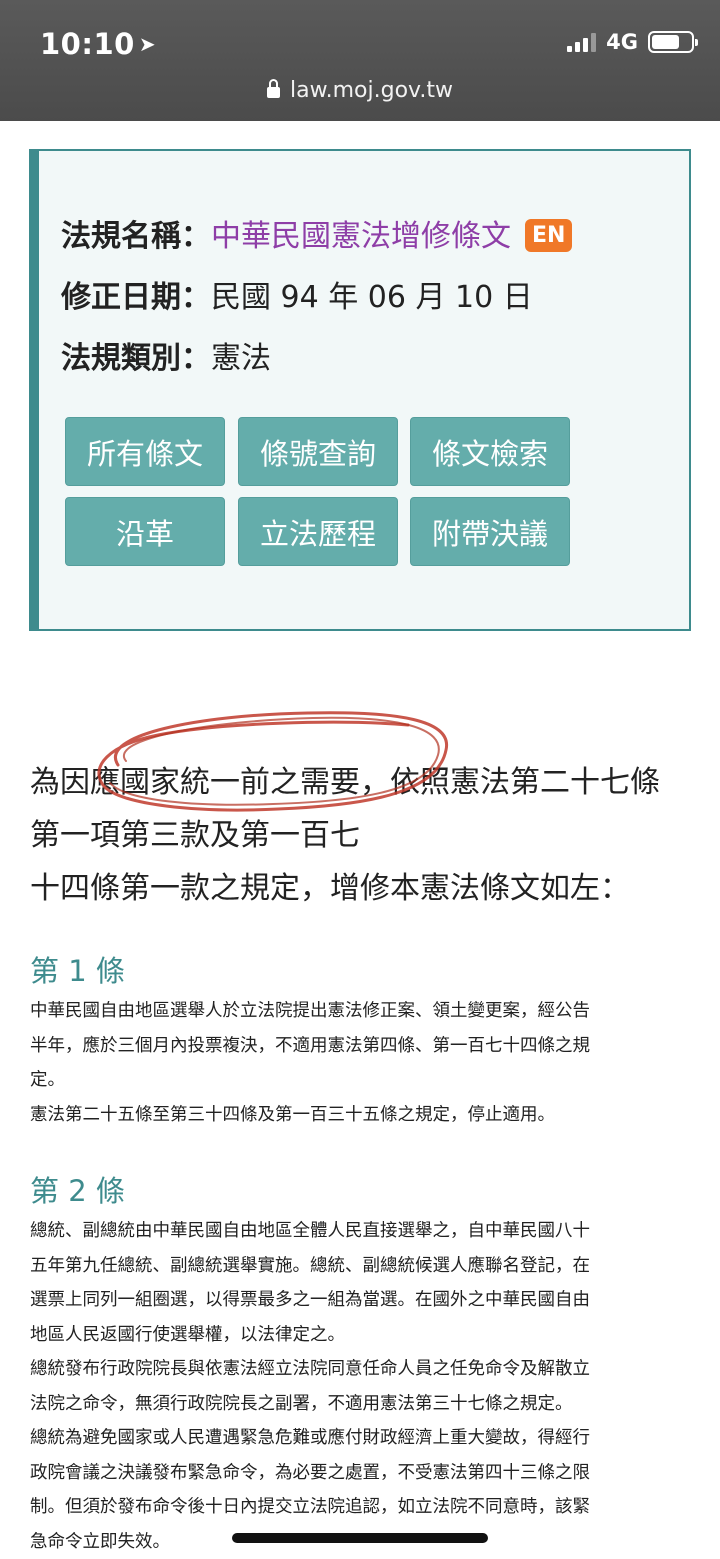 The width and height of the screenshot is (720, 1559). Describe the element at coordinates (147, 44) in the screenshot. I see `location-arrow-icon: ➤` at that location.